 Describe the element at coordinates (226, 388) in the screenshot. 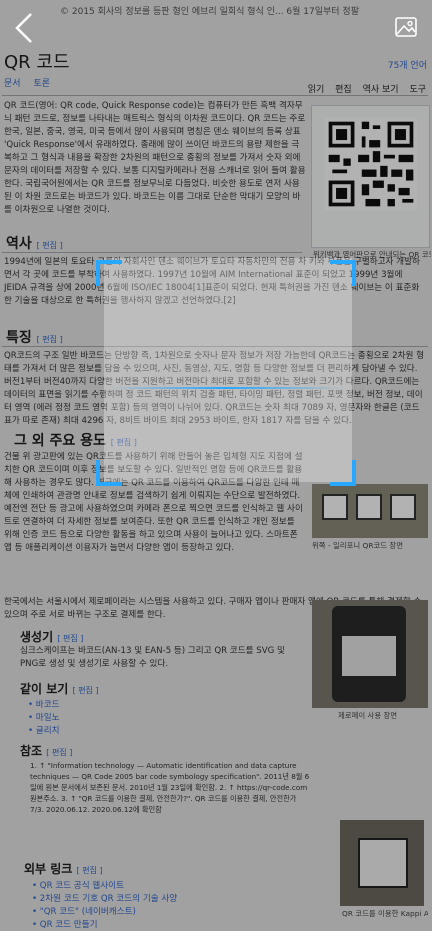

I see `scan-line` at that location.